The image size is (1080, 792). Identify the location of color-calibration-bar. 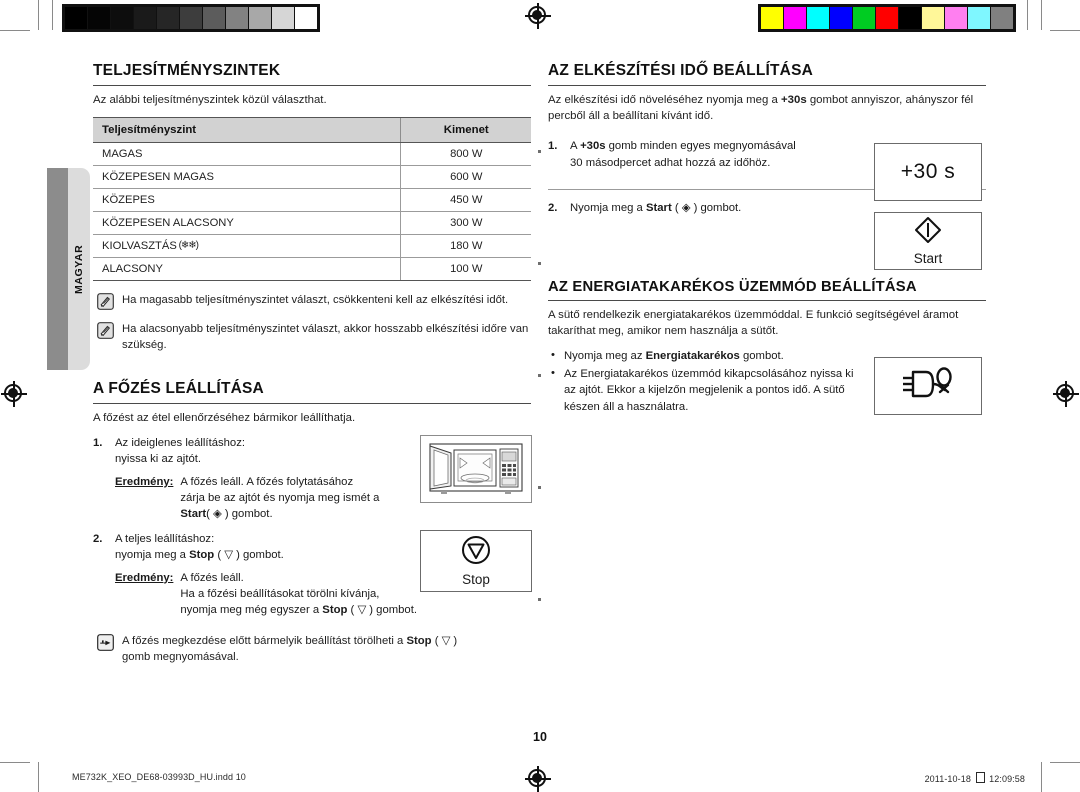
(887, 18).